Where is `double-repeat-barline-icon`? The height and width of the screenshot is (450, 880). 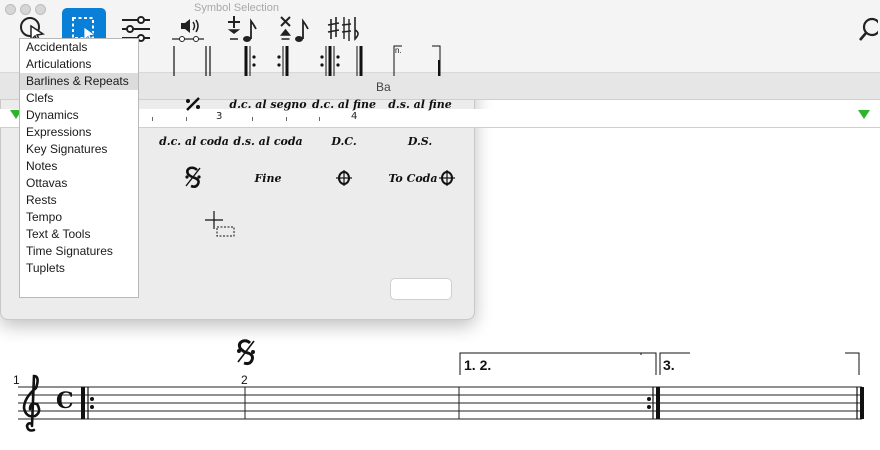 double-repeat-barline-icon is located at coordinates (344, 61).